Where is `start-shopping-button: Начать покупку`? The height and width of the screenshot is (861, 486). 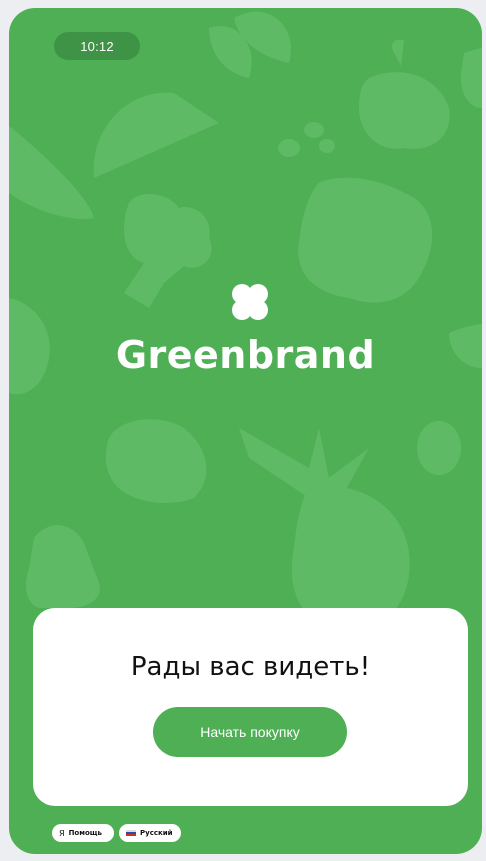 start-shopping-button: Начать покупку is located at coordinates (250, 732).